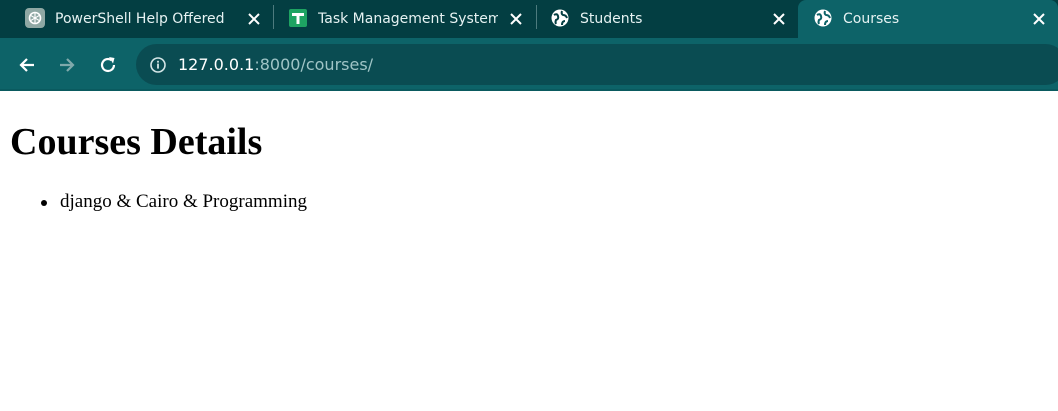 The height and width of the screenshot is (411, 1058). I want to click on courses-list: django & Cairo & Programming, so click(153, 202).